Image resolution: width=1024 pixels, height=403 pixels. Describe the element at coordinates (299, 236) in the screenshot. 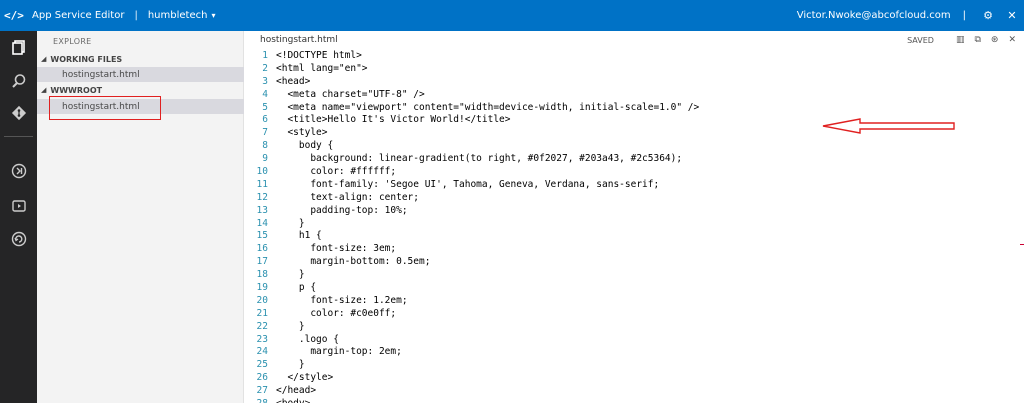

I see `line-text: h1 {` at that location.